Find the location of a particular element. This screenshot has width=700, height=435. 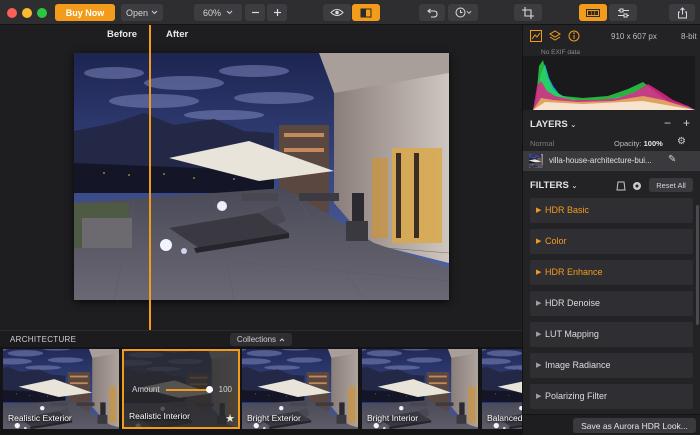

preset-label: Realistic Exterior is located at coordinates (40, 418).